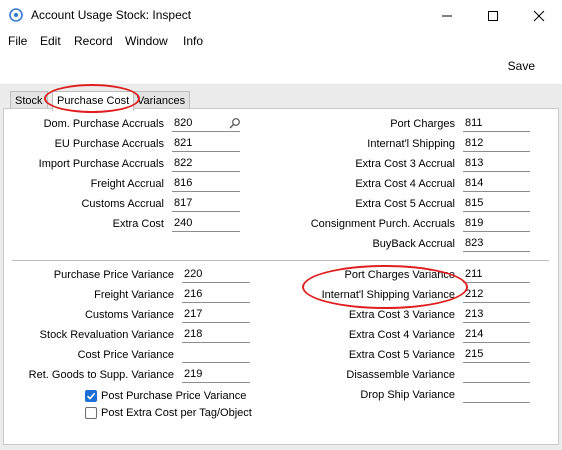 The image size is (562, 450). What do you see at coordinates (496, 315) in the screenshot?
I see `field-extra-cost-3-variance: 213` at bounding box center [496, 315].